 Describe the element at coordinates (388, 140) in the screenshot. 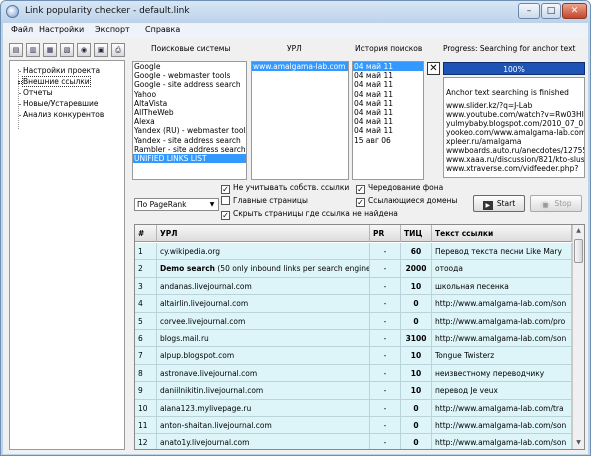

I see `list-item: 15 авг 06` at that location.